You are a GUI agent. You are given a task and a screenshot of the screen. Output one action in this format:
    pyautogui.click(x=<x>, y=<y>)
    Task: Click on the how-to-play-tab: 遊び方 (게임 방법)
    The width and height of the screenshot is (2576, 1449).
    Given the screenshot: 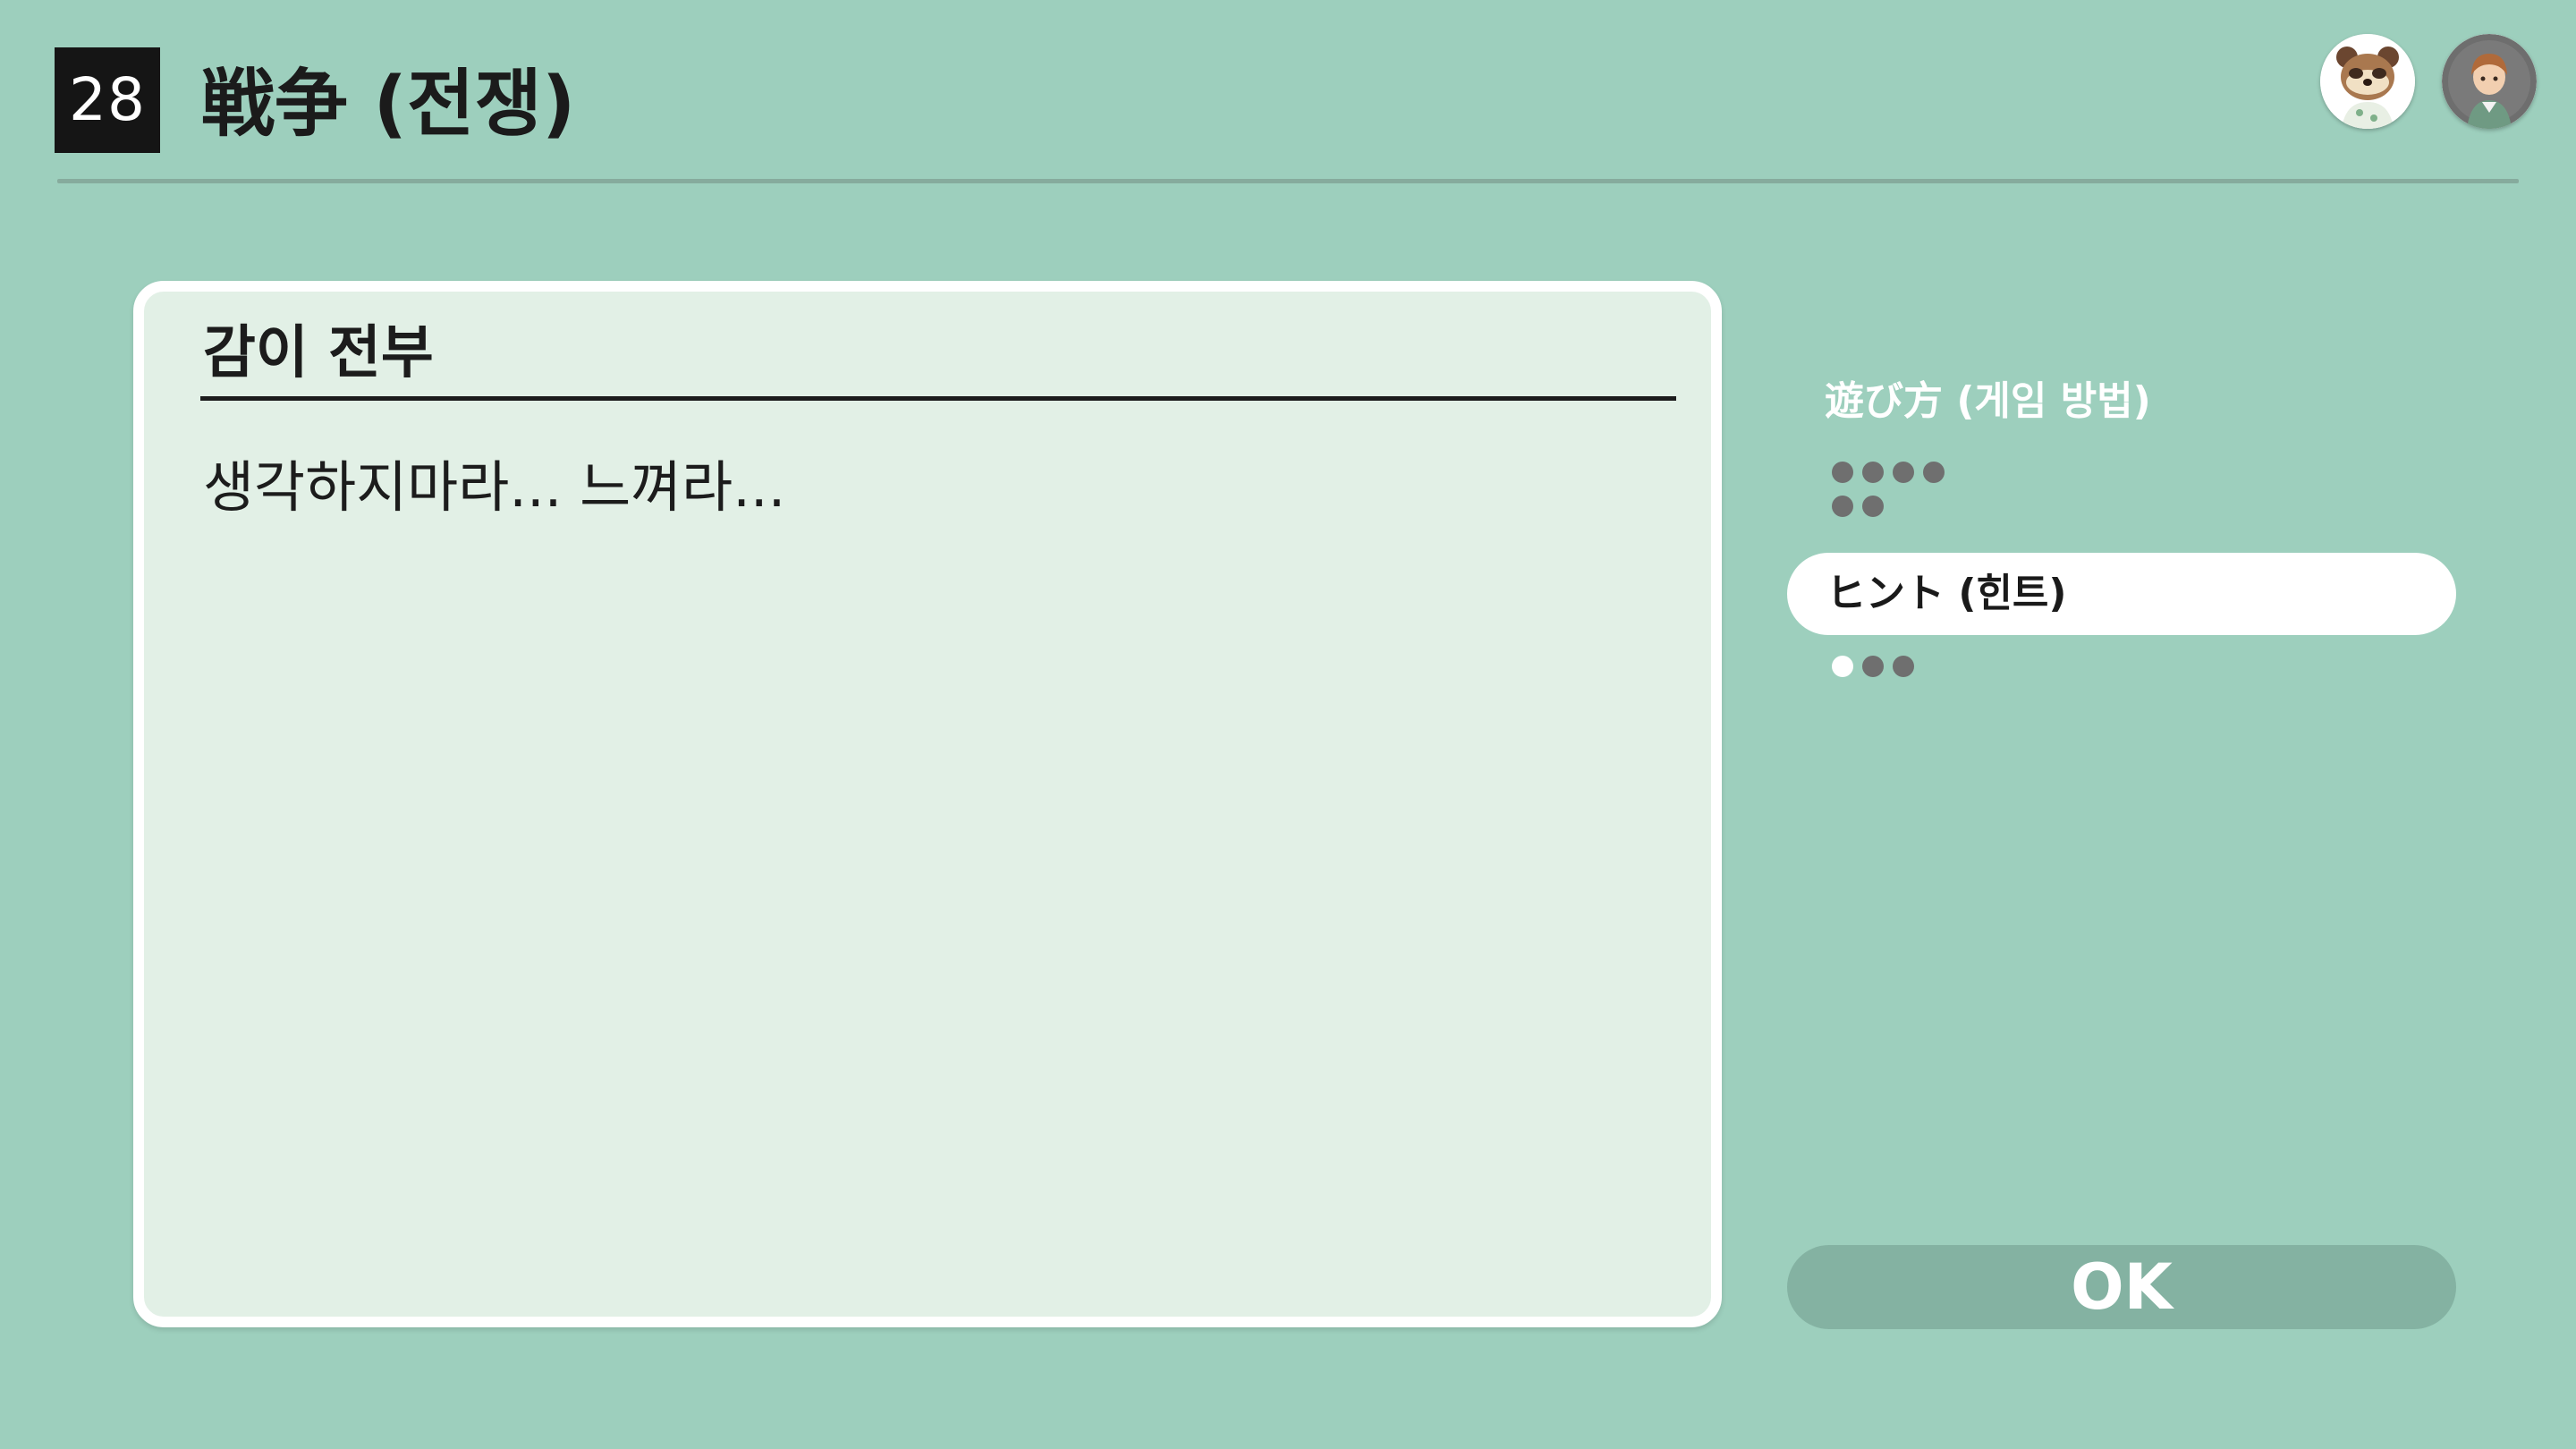 What is the action you would take?
    pyautogui.click(x=1988, y=401)
    